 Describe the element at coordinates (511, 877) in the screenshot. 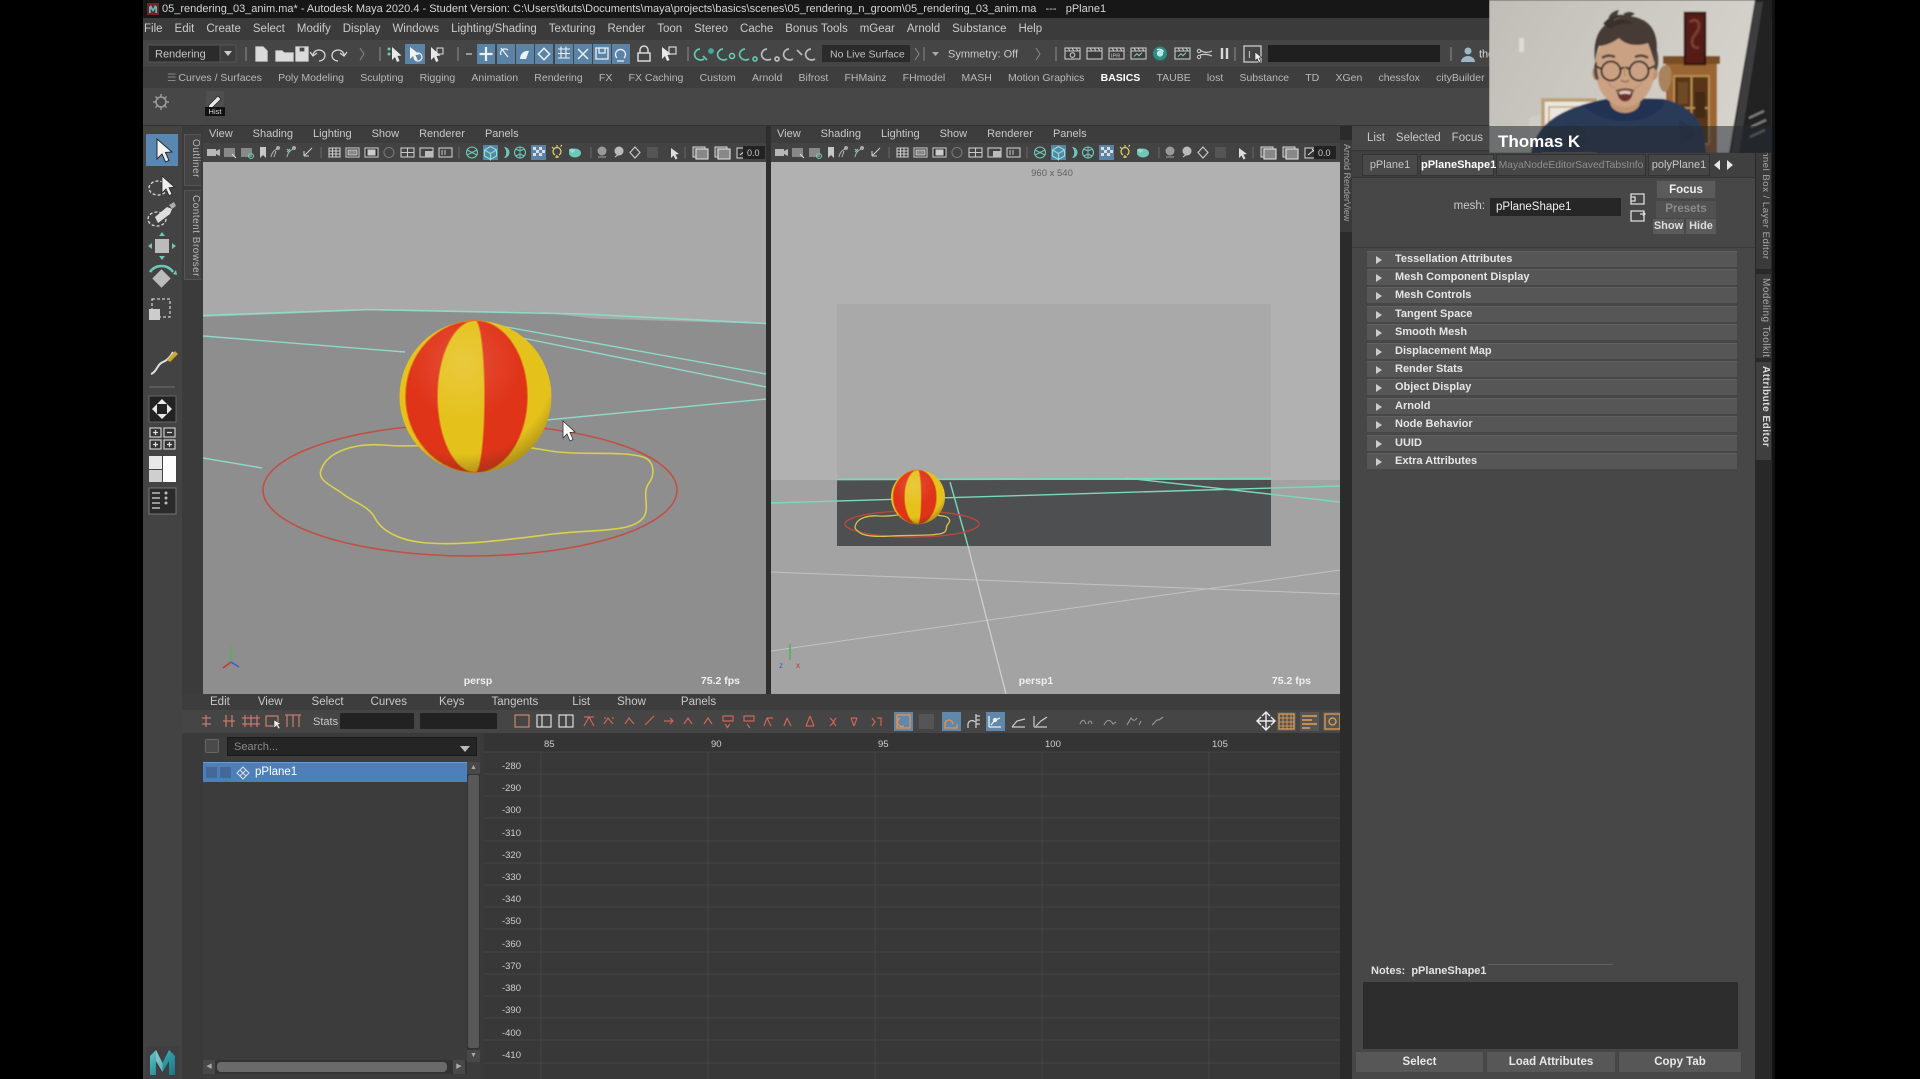

I see `svg-text: -330` at that location.